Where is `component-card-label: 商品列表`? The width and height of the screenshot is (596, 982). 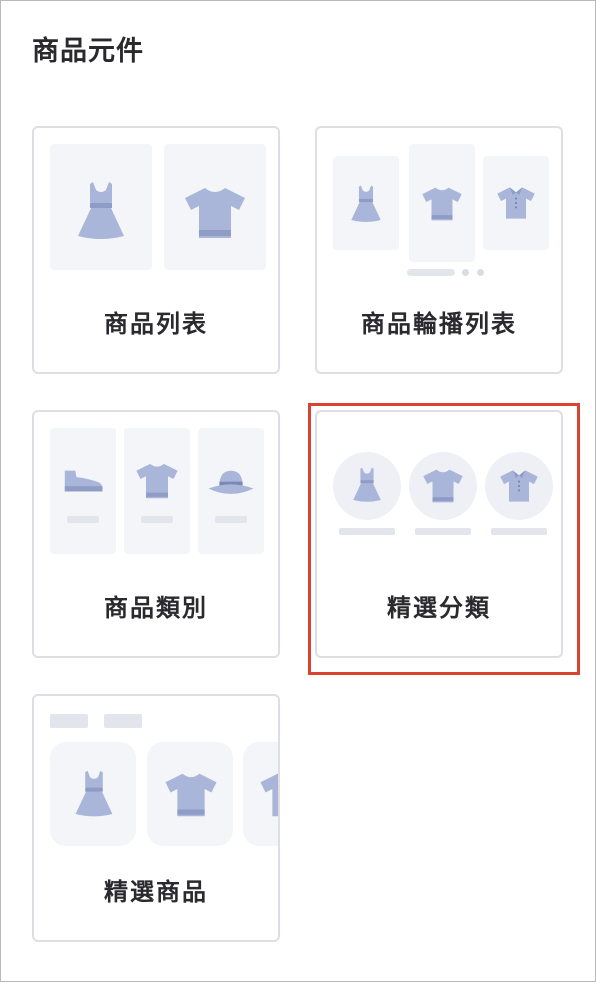
component-card-label: 商品列表 is located at coordinates (156, 324).